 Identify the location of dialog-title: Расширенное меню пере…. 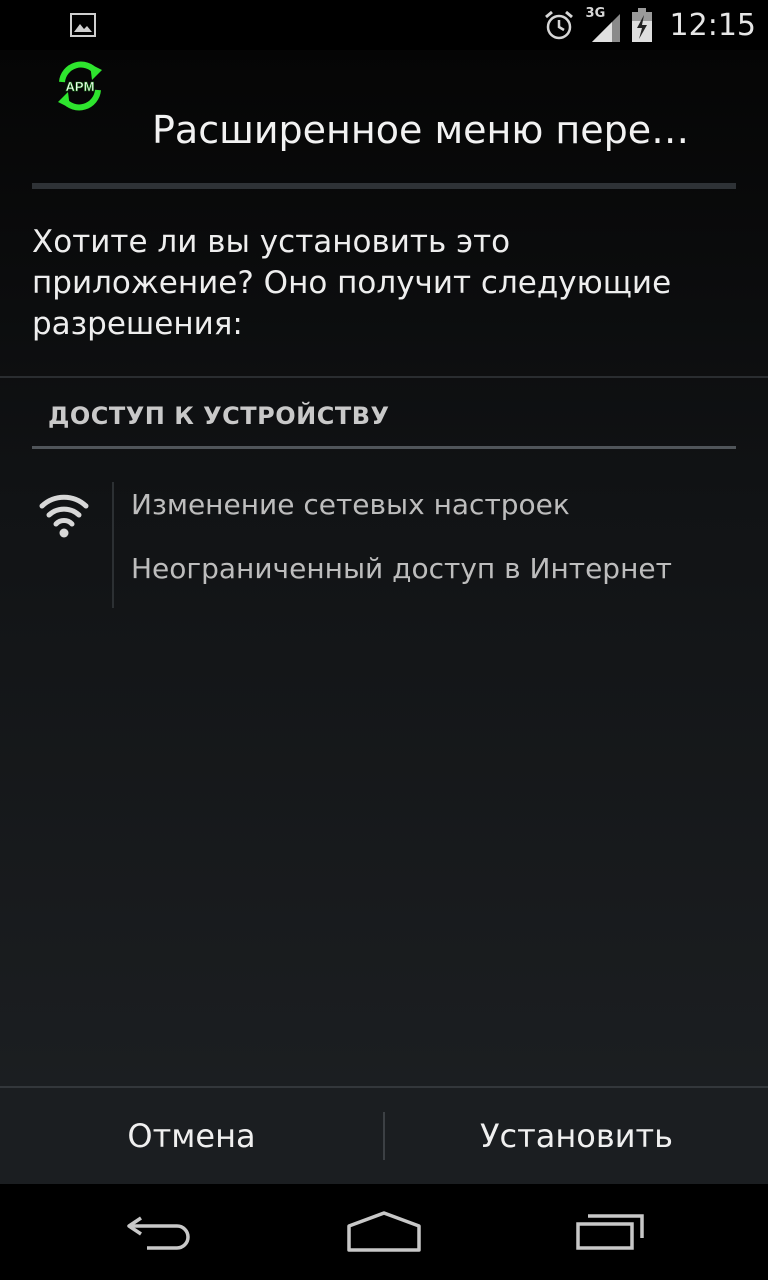
(421, 130).